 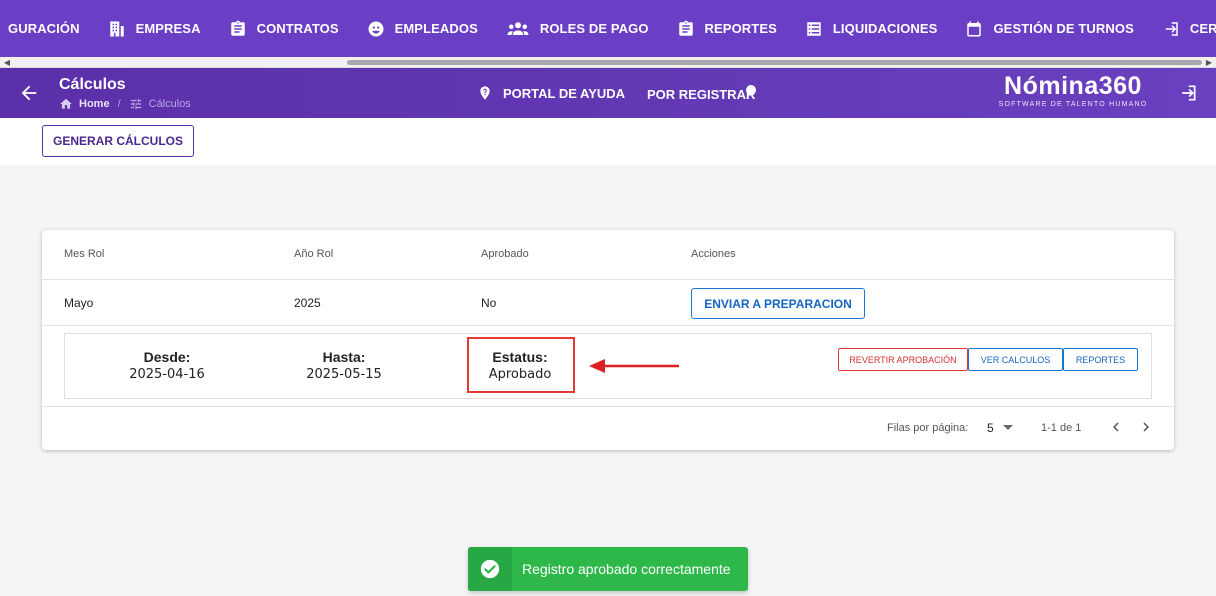 What do you see at coordinates (1182, 28) in the screenshot?
I see `nav-item-cerrar-sesion: CERRAR SESIÓN` at bounding box center [1182, 28].